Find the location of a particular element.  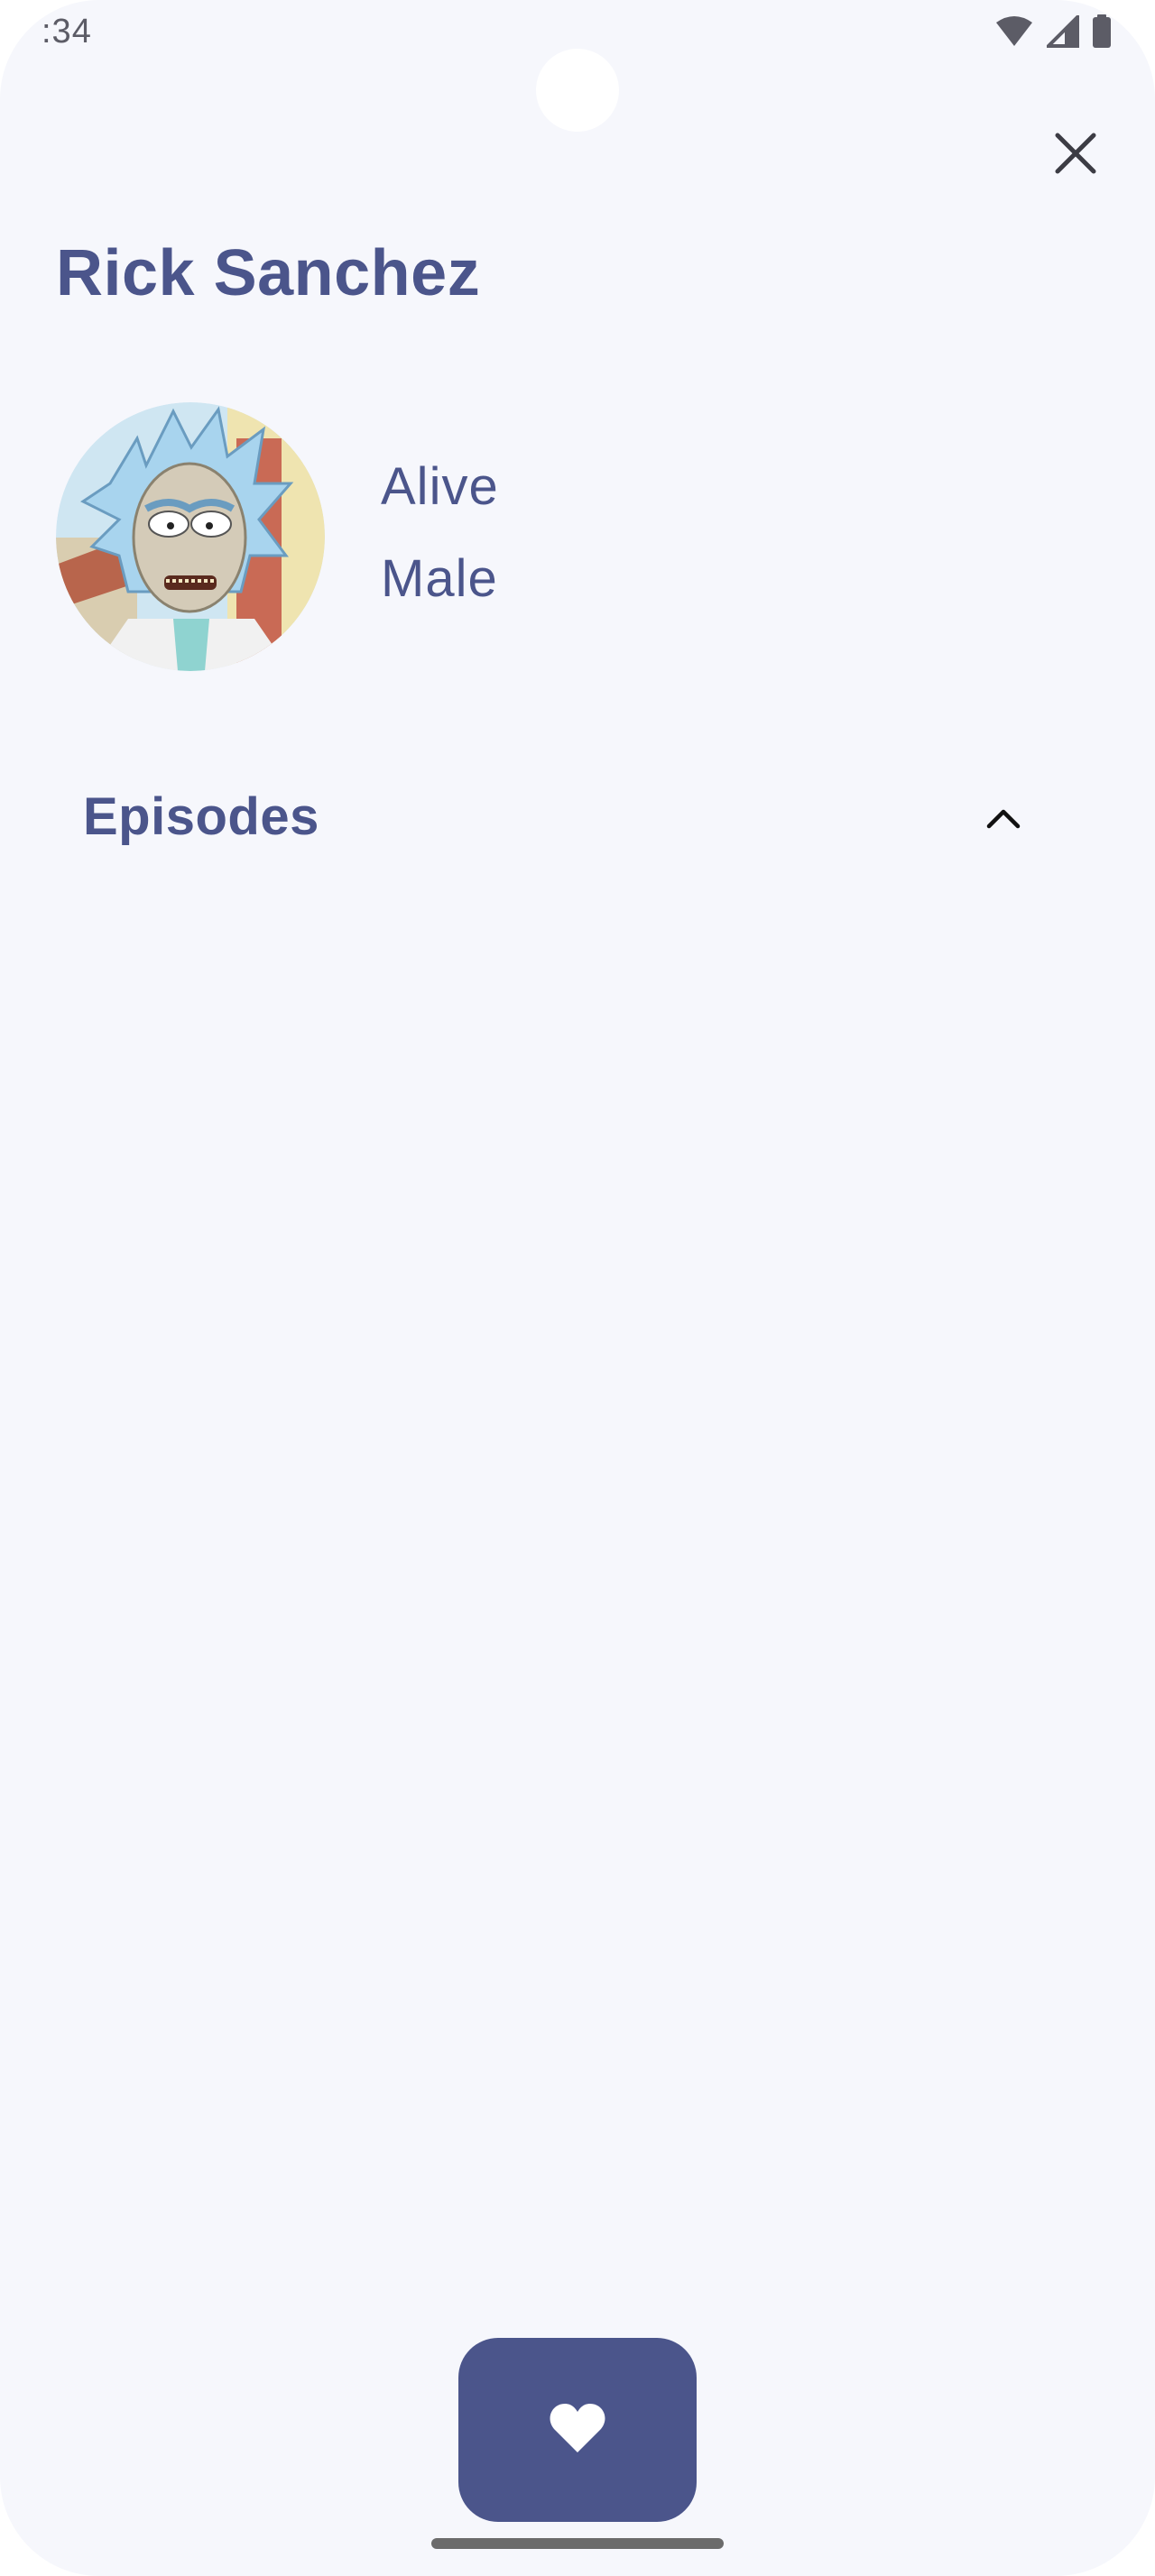

episodes-label: Episodes is located at coordinates (201, 816).